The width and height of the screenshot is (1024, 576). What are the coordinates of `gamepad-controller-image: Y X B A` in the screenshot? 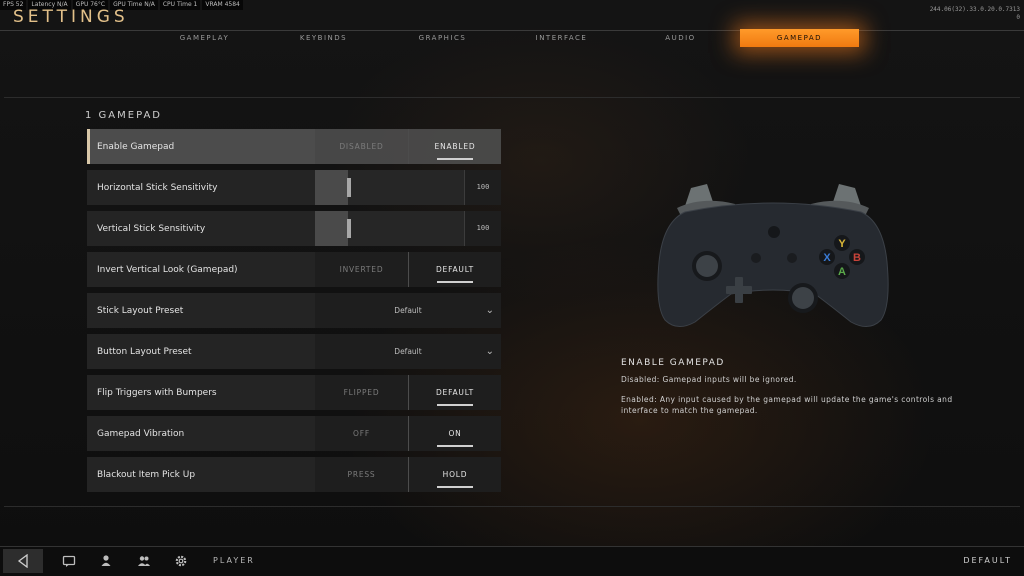 It's located at (773, 255).